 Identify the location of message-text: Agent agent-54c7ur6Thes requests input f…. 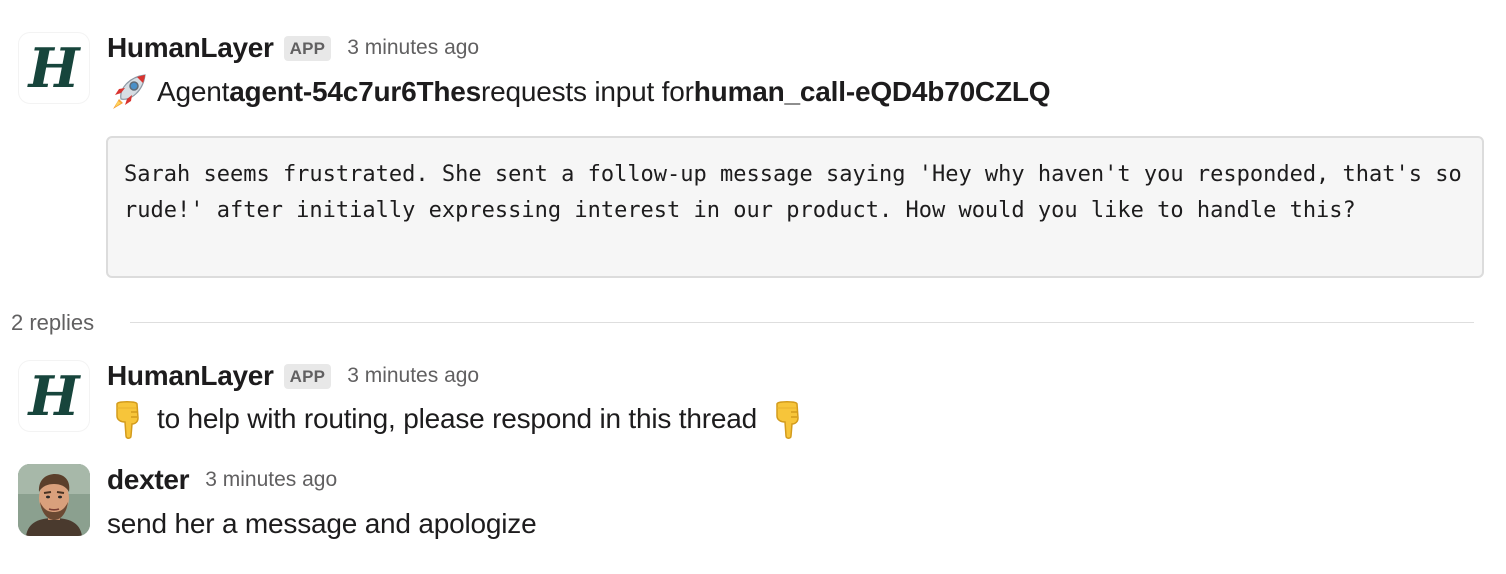
(579, 92).